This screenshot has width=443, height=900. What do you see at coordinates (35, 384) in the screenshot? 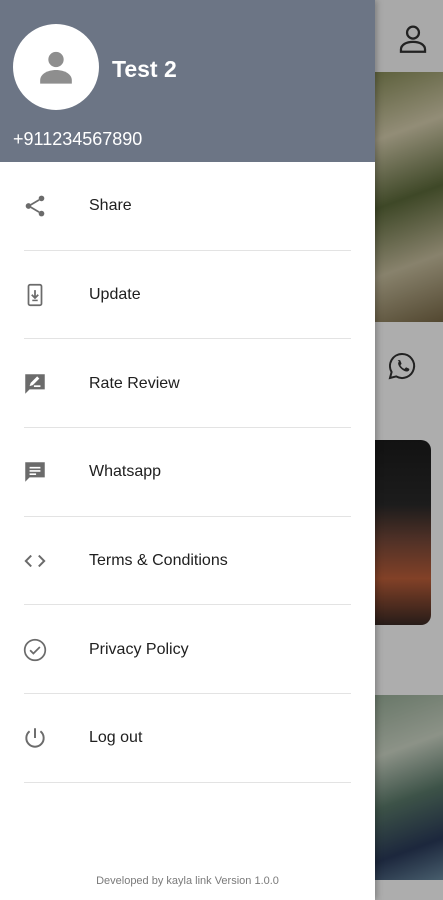
I see `rate-review-icon` at bounding box center [35, 384].